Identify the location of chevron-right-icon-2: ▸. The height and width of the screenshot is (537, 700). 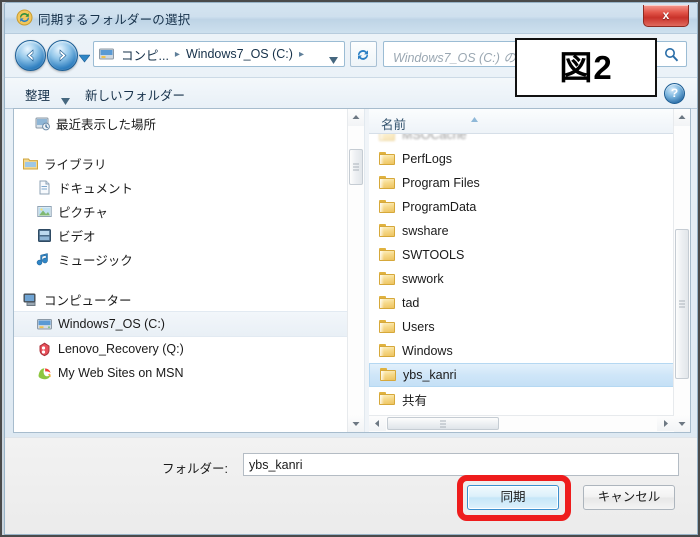
(301, 54).